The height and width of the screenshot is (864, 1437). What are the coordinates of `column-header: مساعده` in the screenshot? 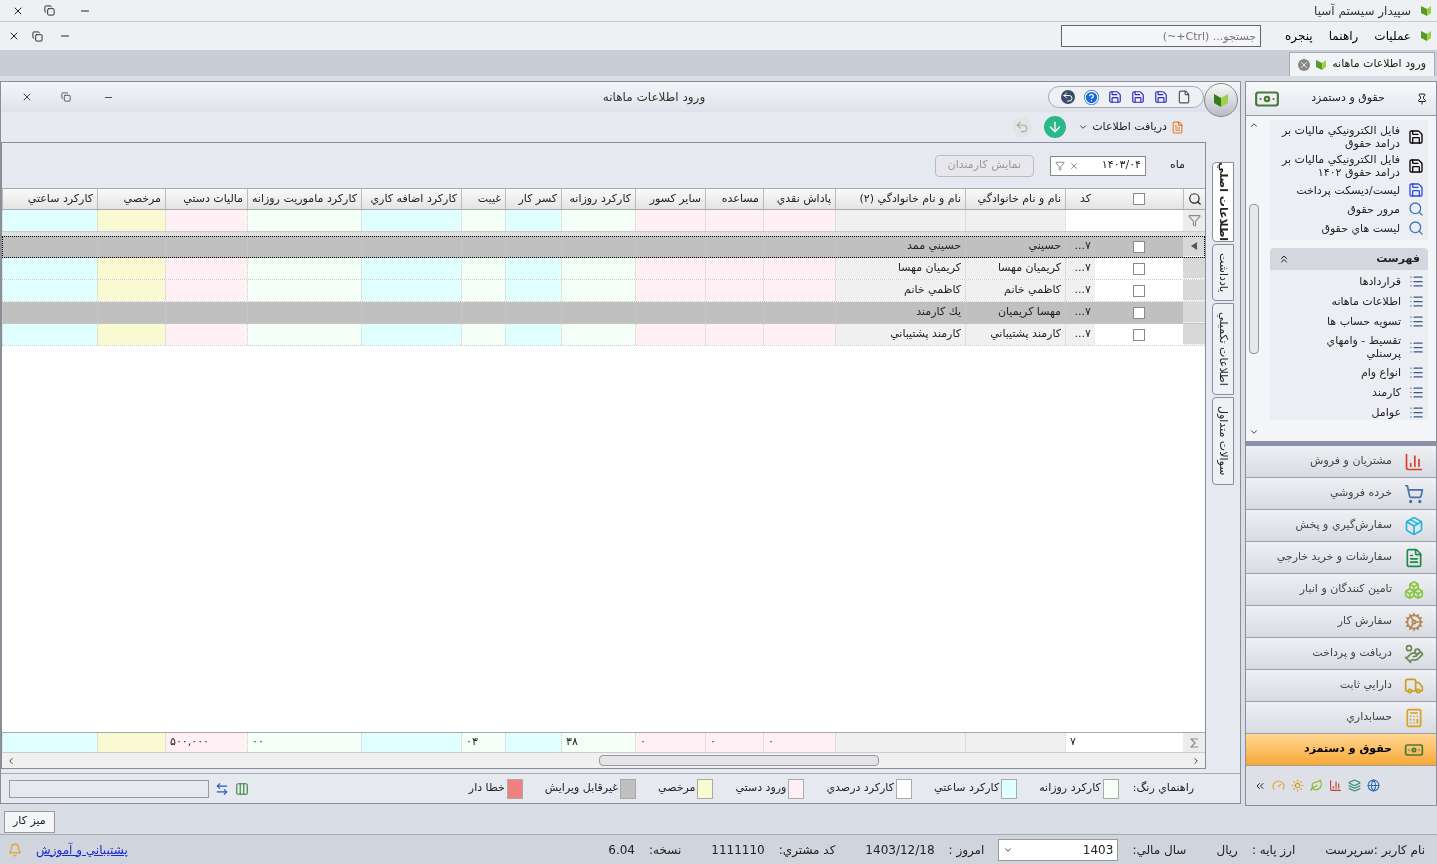 It's located at (734, 199).